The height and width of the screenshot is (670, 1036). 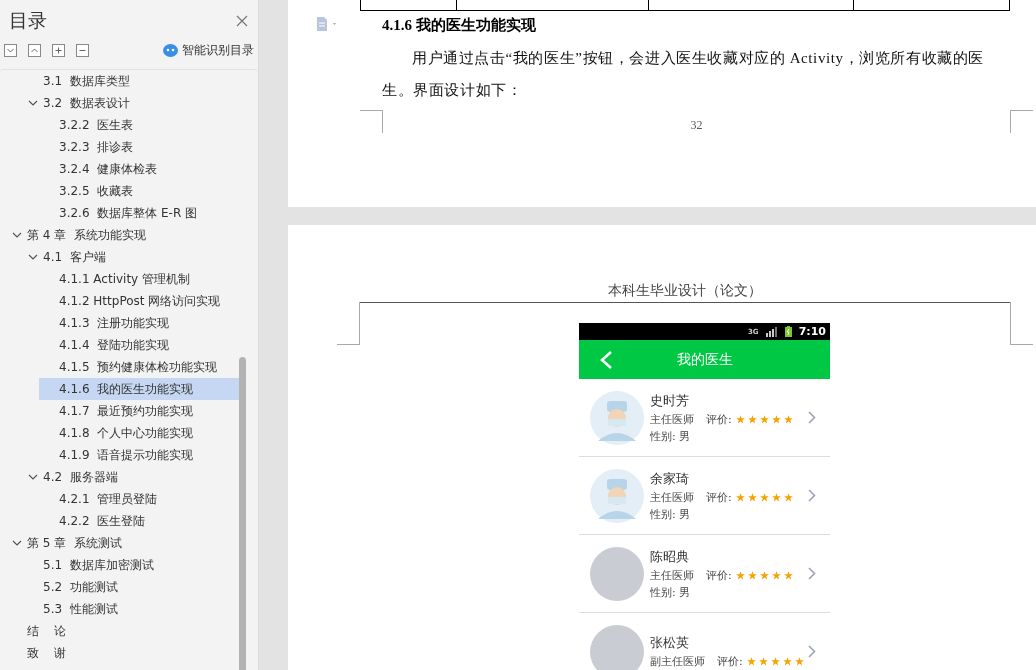 What do you see at coordinates (120, 609) in the screenshot?
I see `toc-item: 5.3 性能测试` at bounding box center [120, 609].